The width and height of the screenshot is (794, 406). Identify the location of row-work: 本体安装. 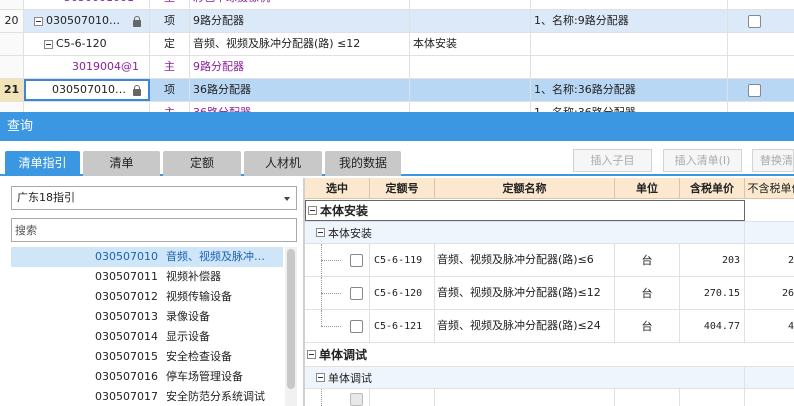
(470, 44).